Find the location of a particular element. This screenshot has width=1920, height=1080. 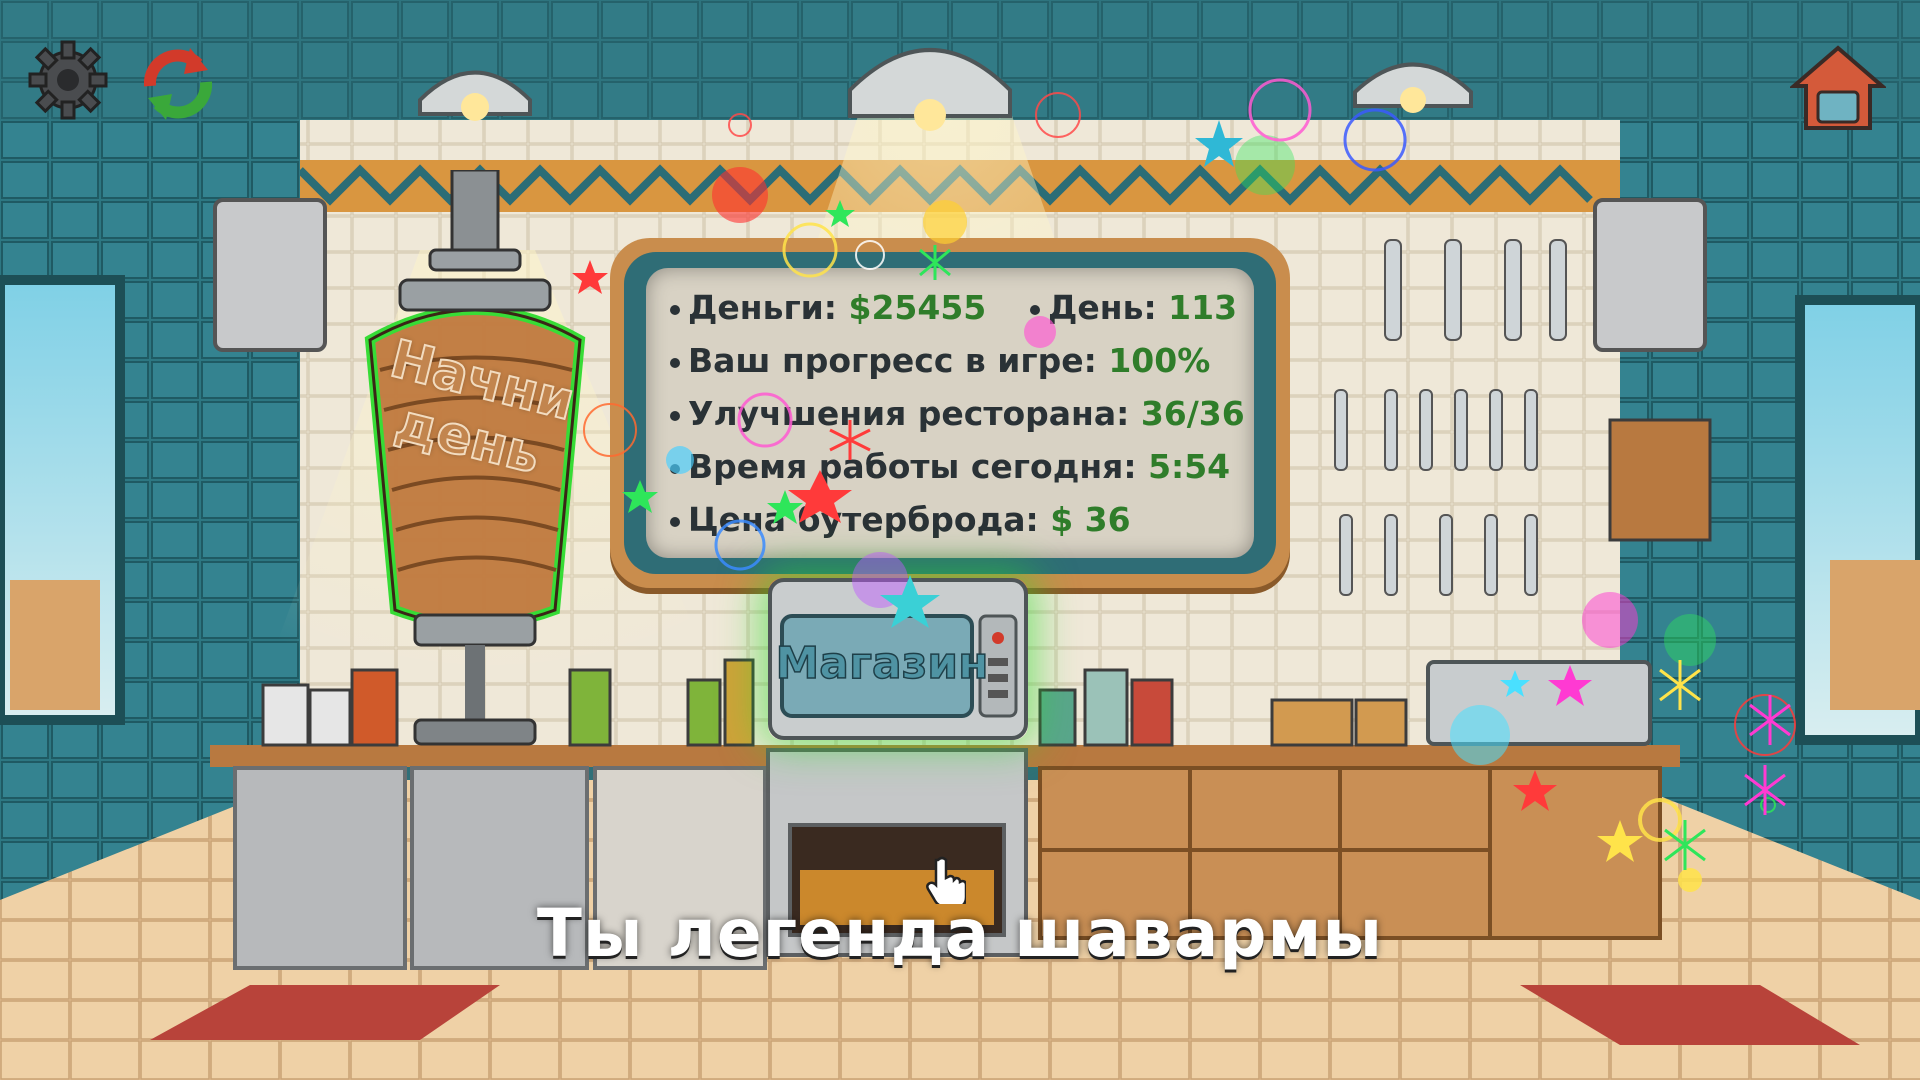

shop-label: Магазин is located at coordinates (882, 663).